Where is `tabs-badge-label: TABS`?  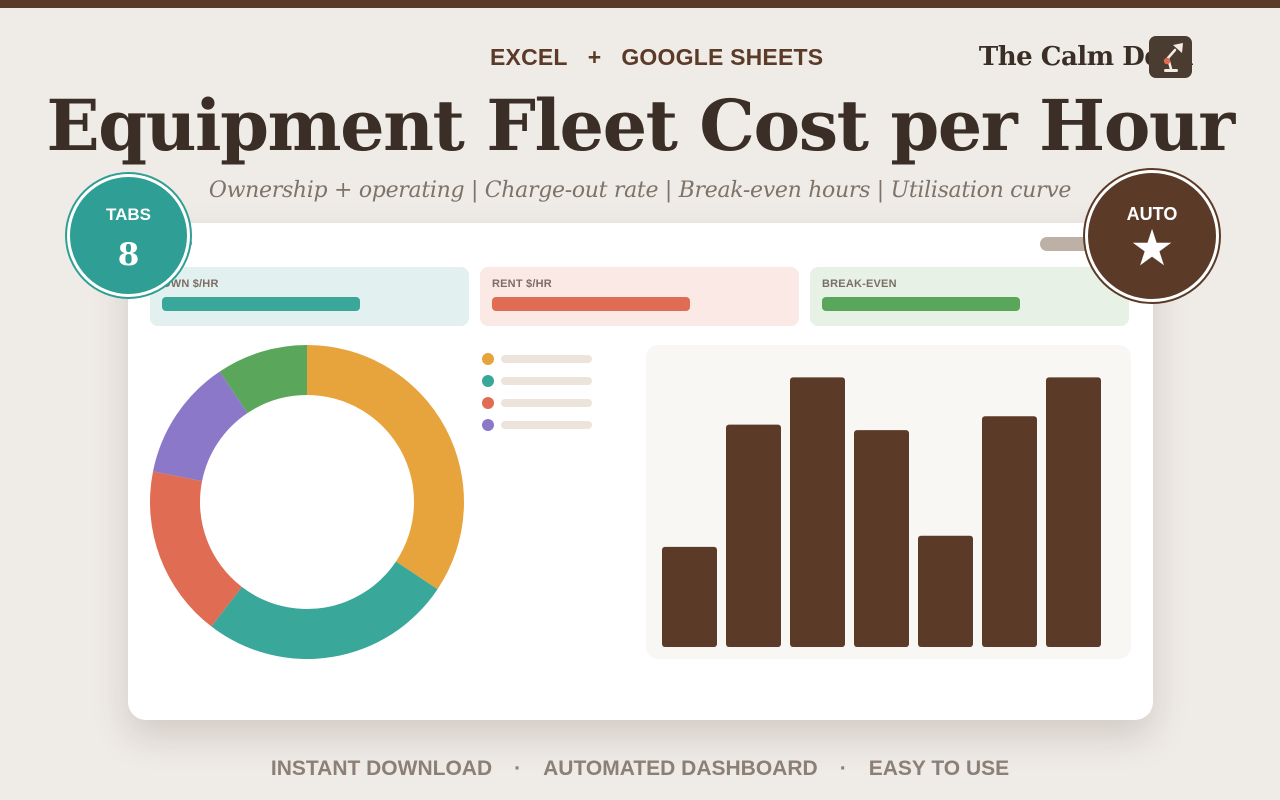
tabs-badge-label: TABS is located at coordinates (128, 214).